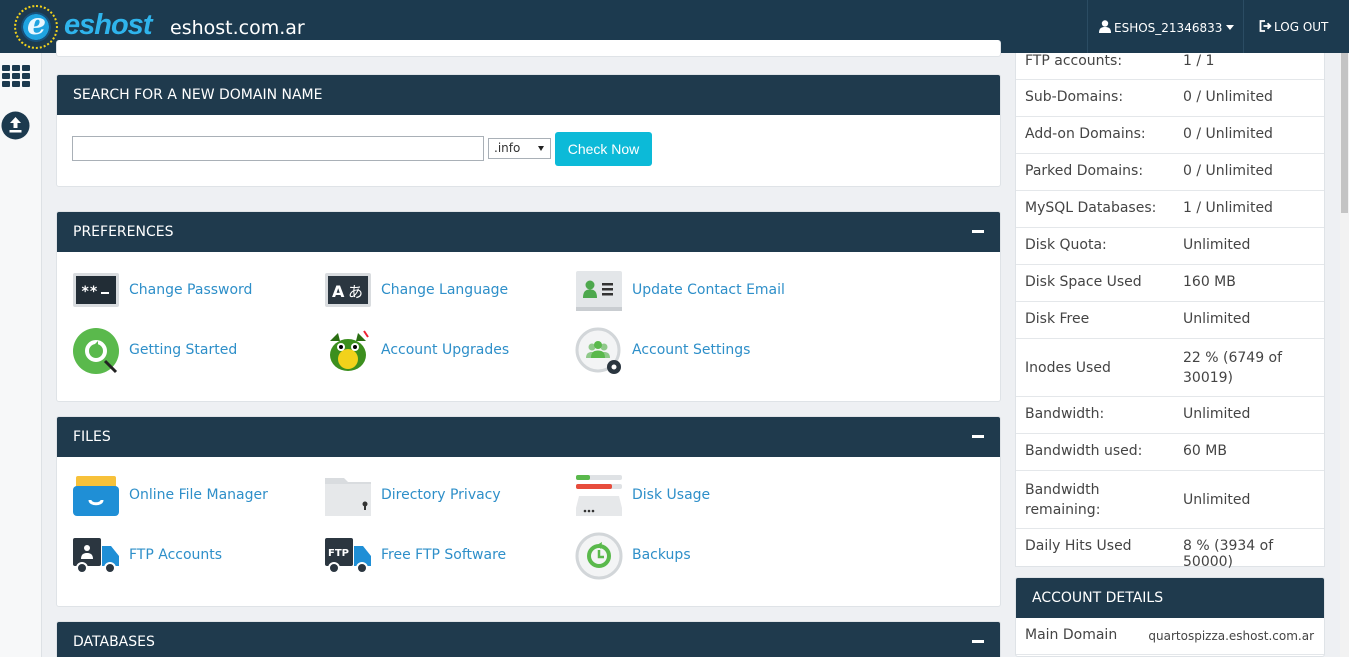  What do you see at coordinates (1170, 135) in the screenshot?
I see `stat-row: Add-on Domains: 0 / Unlimited` at bounding box center [1170, 135].